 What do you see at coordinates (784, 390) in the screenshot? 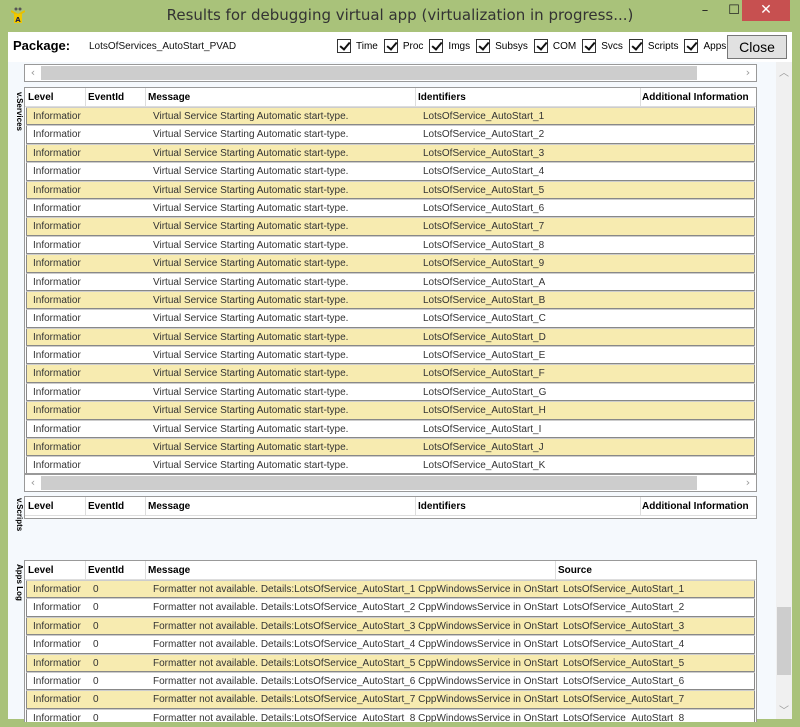
I see `vertical-scrollbar: ︿ ﹀` at bounding box center [784, 390].